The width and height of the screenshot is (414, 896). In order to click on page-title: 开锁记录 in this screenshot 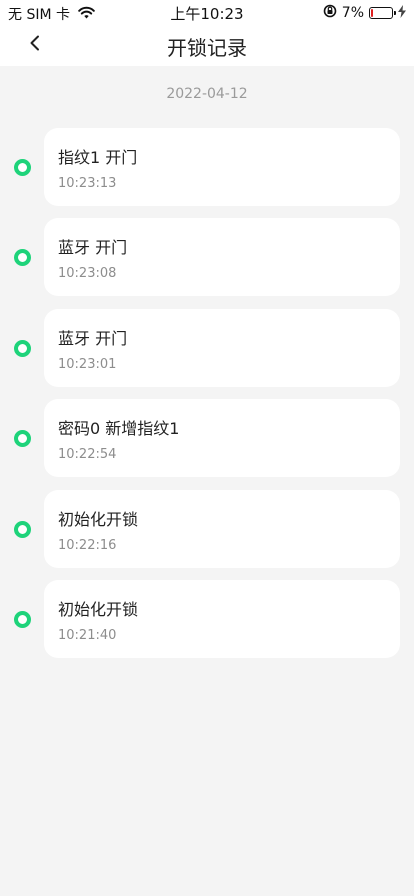, I will do `click(207, 48)`.